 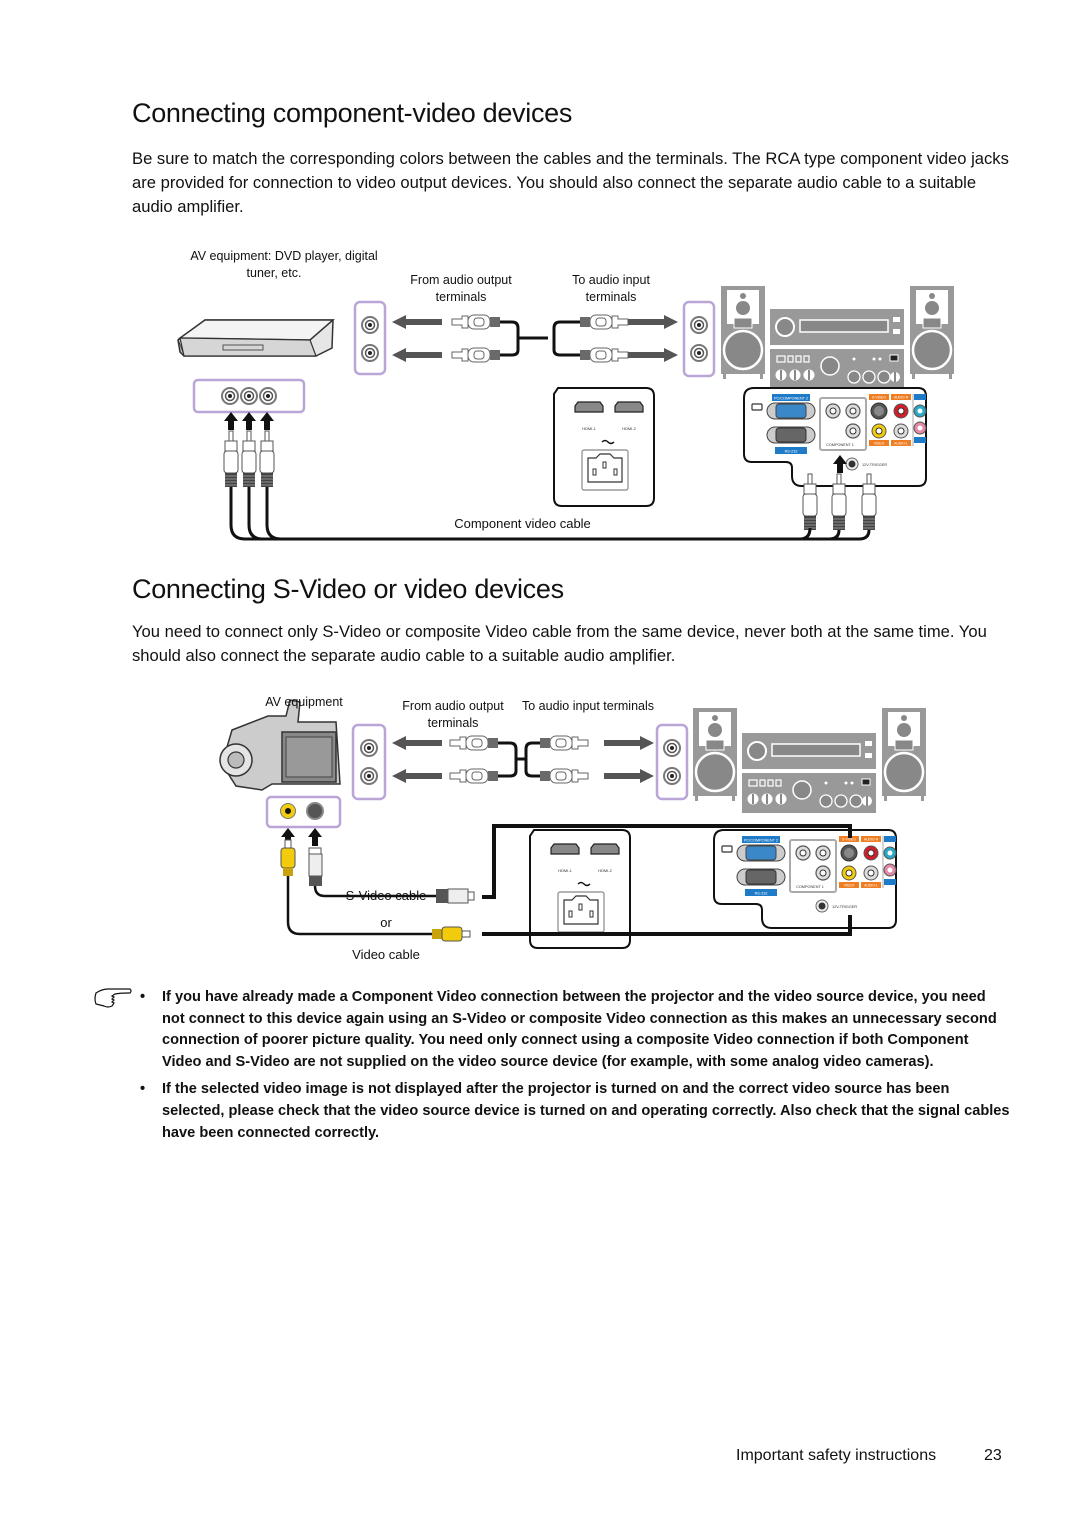 What do you see at coordinates (348, 589) in the screenshot?
I see `section-title-svideo: Connecting S-Video or video devices` at bounding box center [348, 589].